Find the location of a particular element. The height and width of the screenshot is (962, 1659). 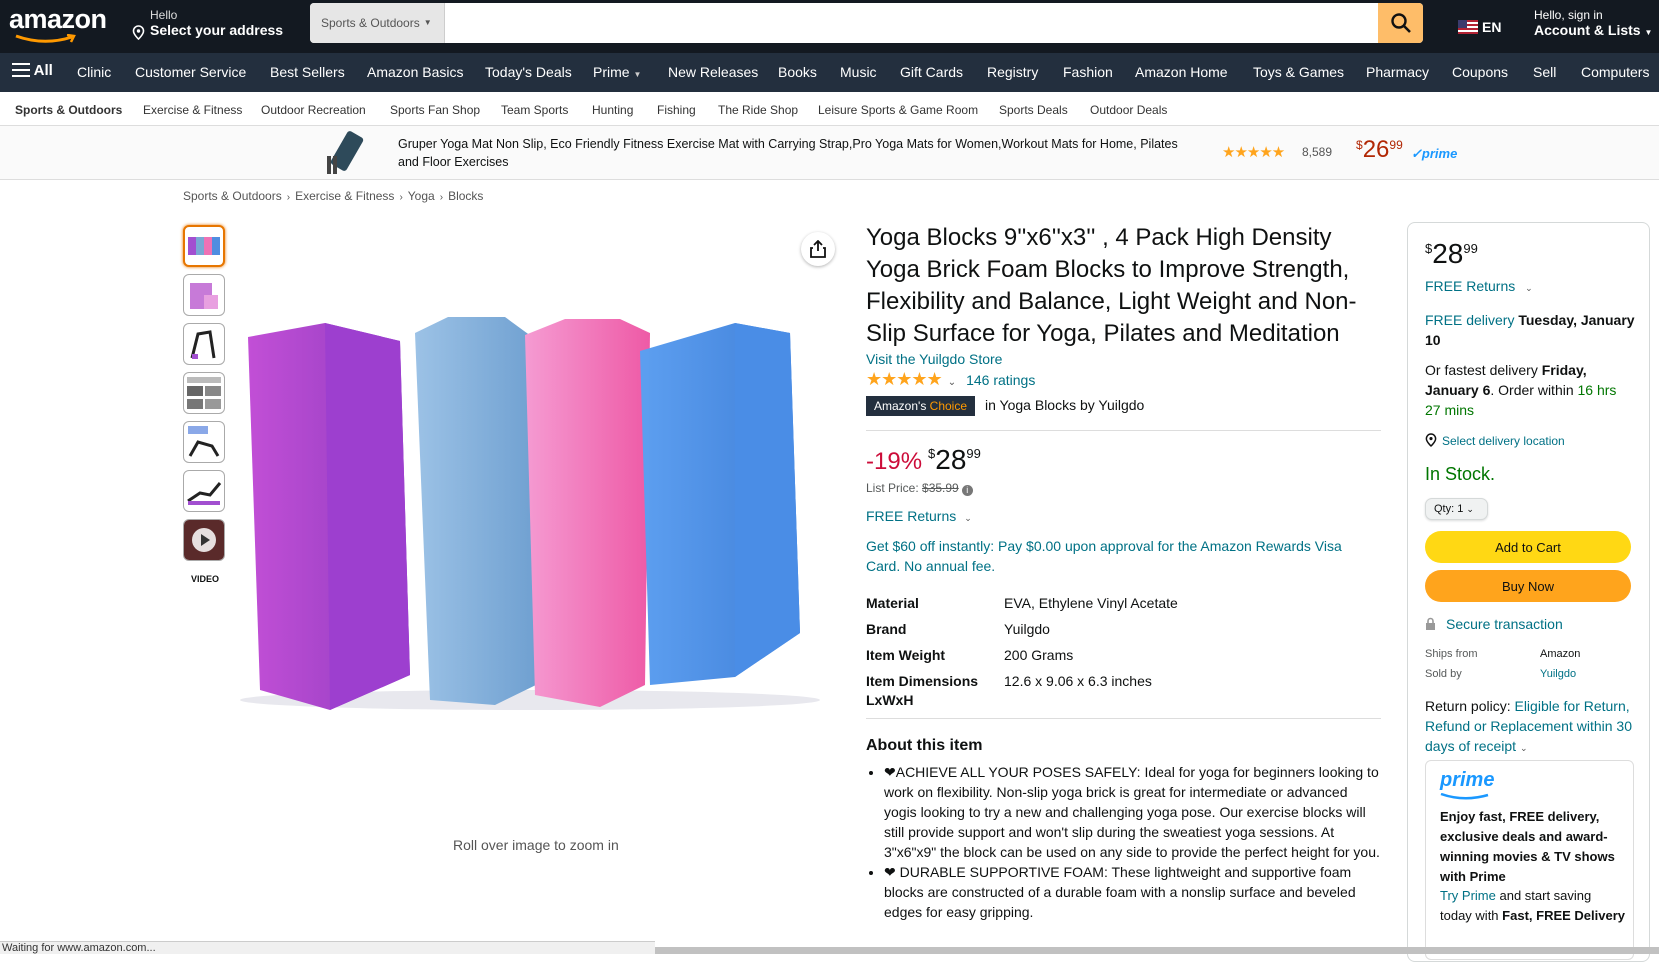

pose-diagram-thumb is located at coordinates (204, 441).